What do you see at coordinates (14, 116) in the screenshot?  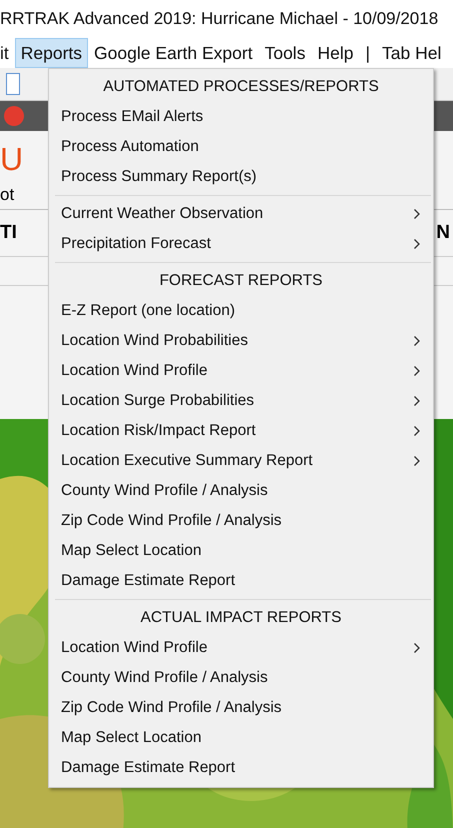 I see `record-icon` at bounding box center [14, 116].